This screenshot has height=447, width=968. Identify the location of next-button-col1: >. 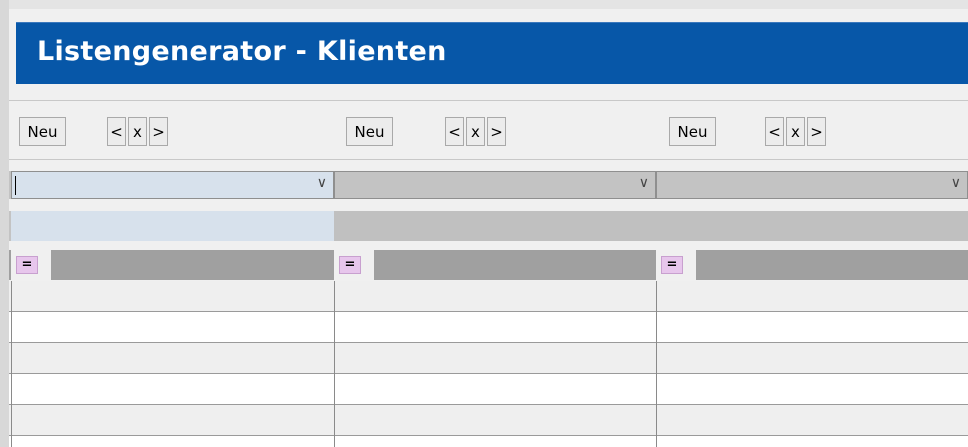
(158, 131).